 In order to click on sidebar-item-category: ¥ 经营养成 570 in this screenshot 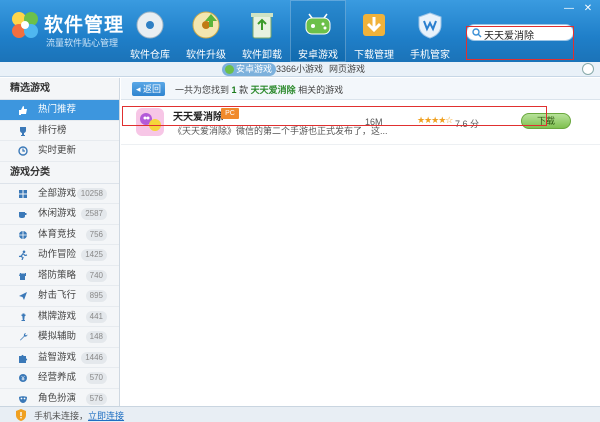, I will do `click(59, 378)`.